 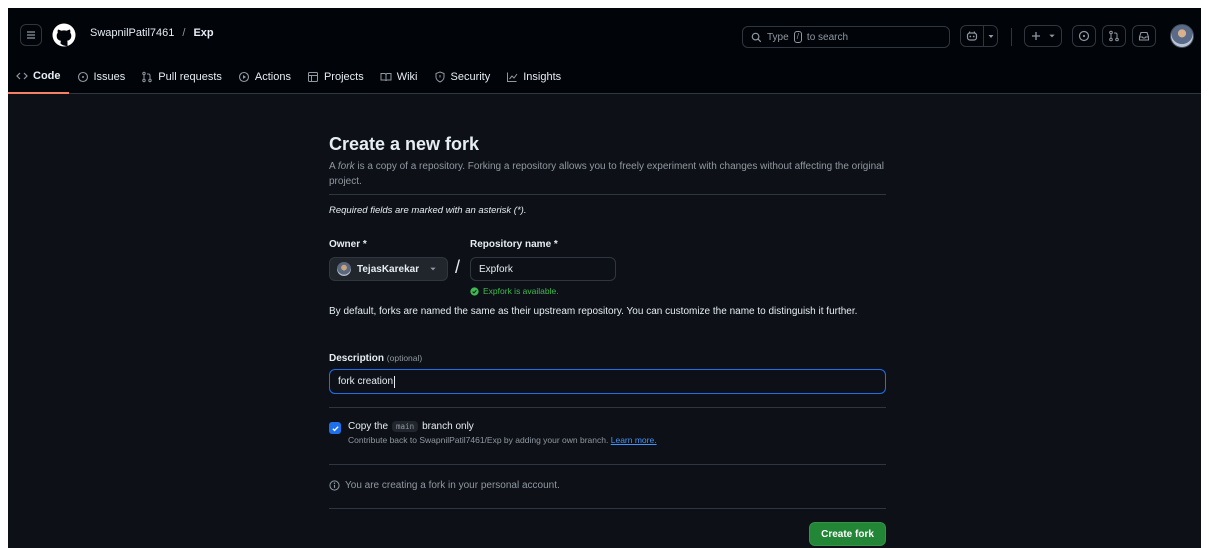 I want to click on tab-label: Security, so click(x=470, y=77).